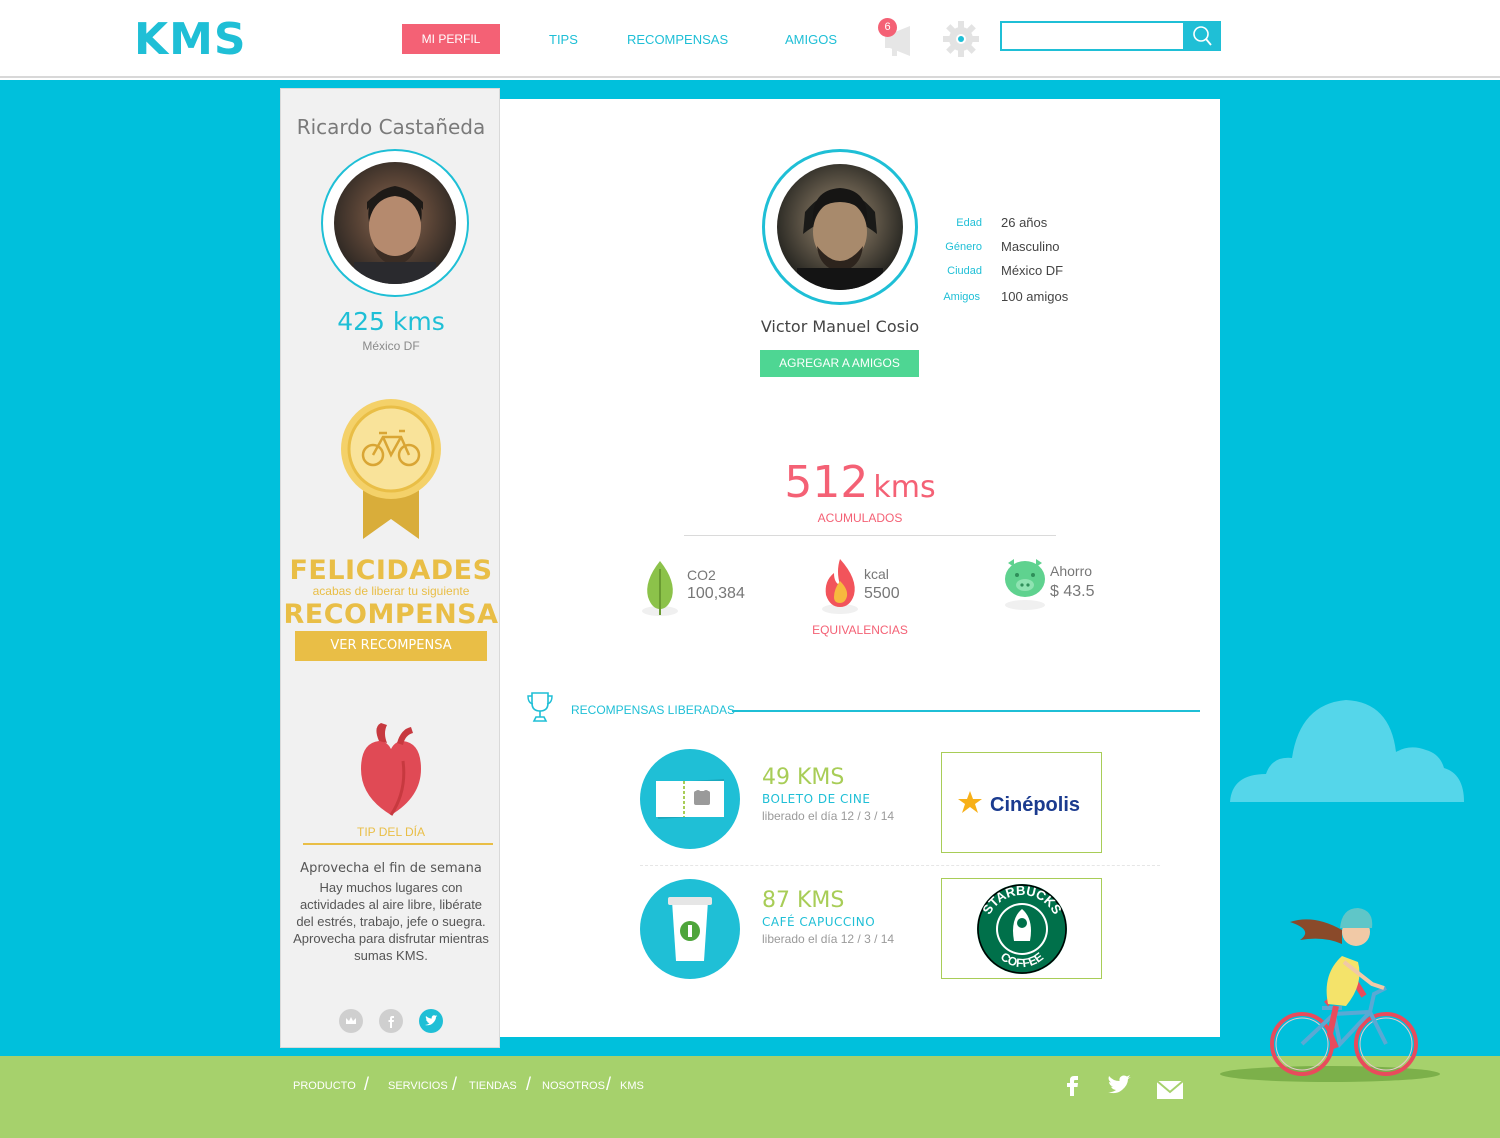 This screenshot has height=1138, width=1500. I want to click on twitter-social-button, so click(431, 1021).